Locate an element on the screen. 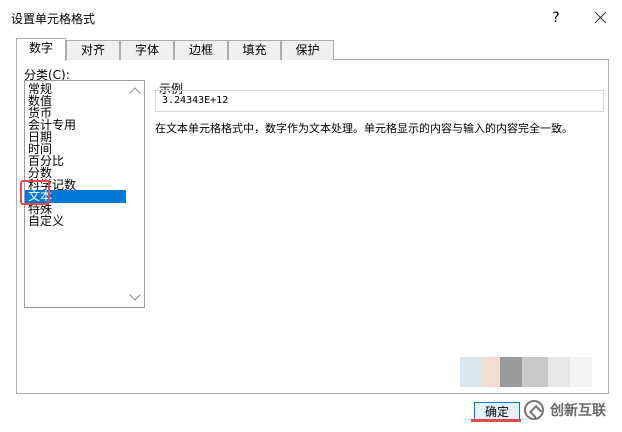  sample-preview-box: 3.24343E+12 is located at coordinates (379, 101).